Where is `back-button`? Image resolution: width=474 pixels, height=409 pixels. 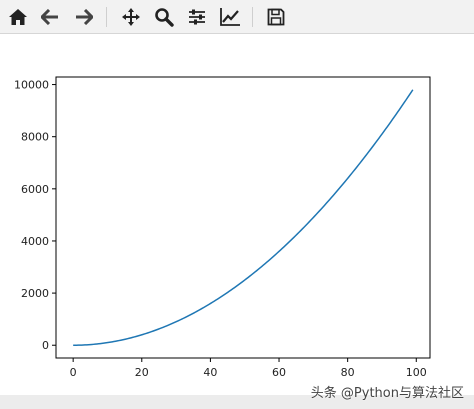 back-button is located at coordinates (50, 17).